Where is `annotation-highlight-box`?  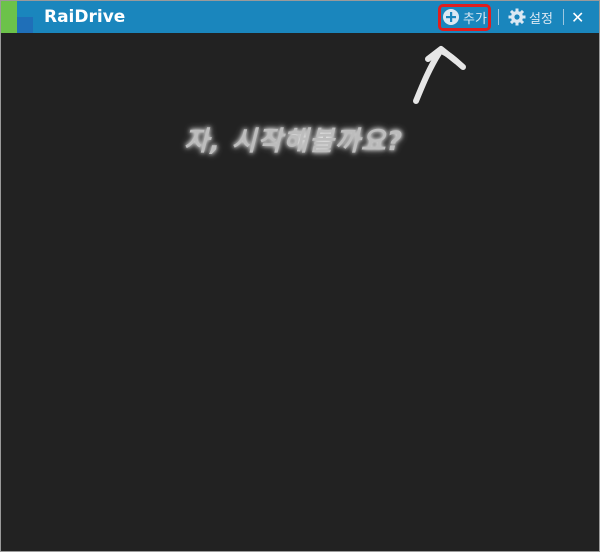
annotation-highlight-box is located at coordinates (464, 17).